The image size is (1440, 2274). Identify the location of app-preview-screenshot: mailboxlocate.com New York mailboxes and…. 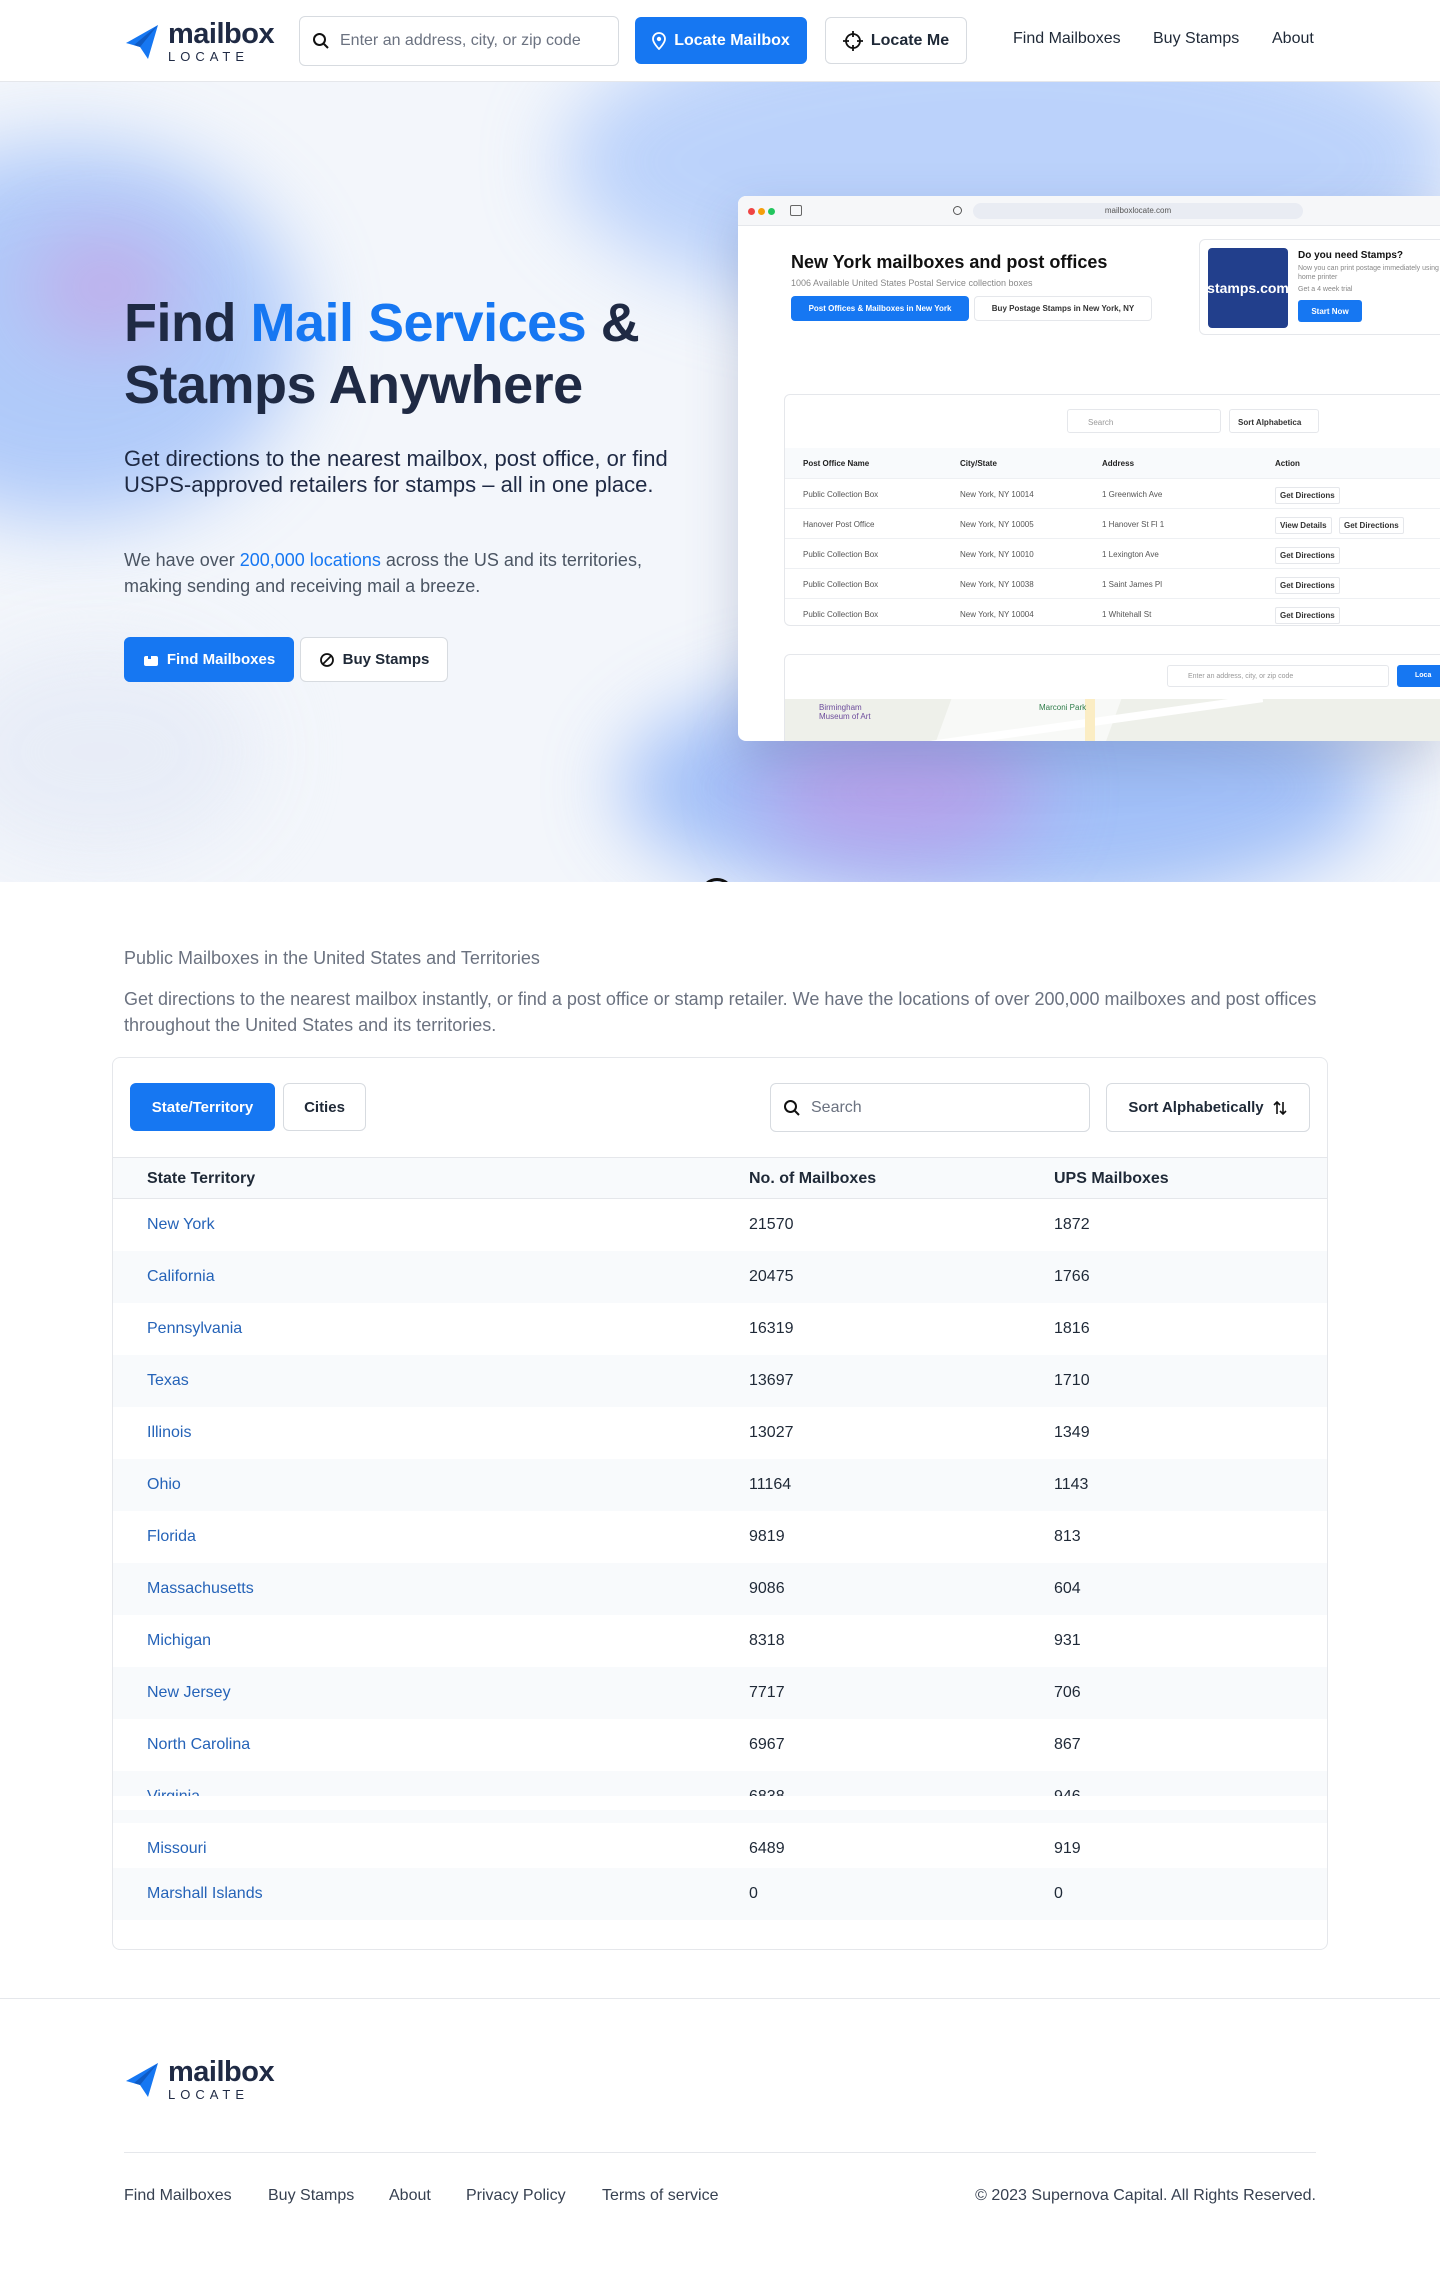
(1089, 468).